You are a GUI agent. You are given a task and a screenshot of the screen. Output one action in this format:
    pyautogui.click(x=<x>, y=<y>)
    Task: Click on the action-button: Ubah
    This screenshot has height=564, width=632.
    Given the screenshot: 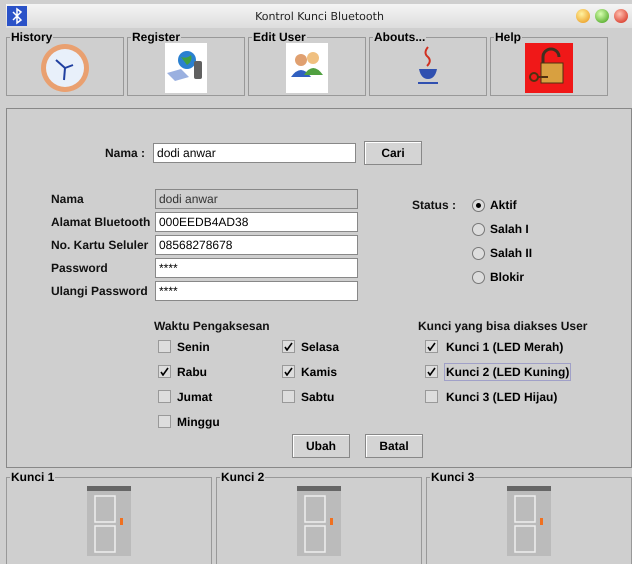 What is the action you would take?
    pyautogui.click(x=321, y=446)
    